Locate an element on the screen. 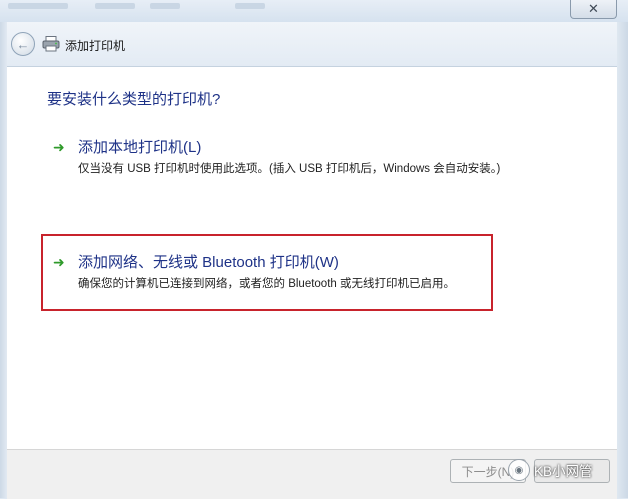 The height and width of the screenshot is (499, 628). printer-icon is located at coordinates (51, 44).